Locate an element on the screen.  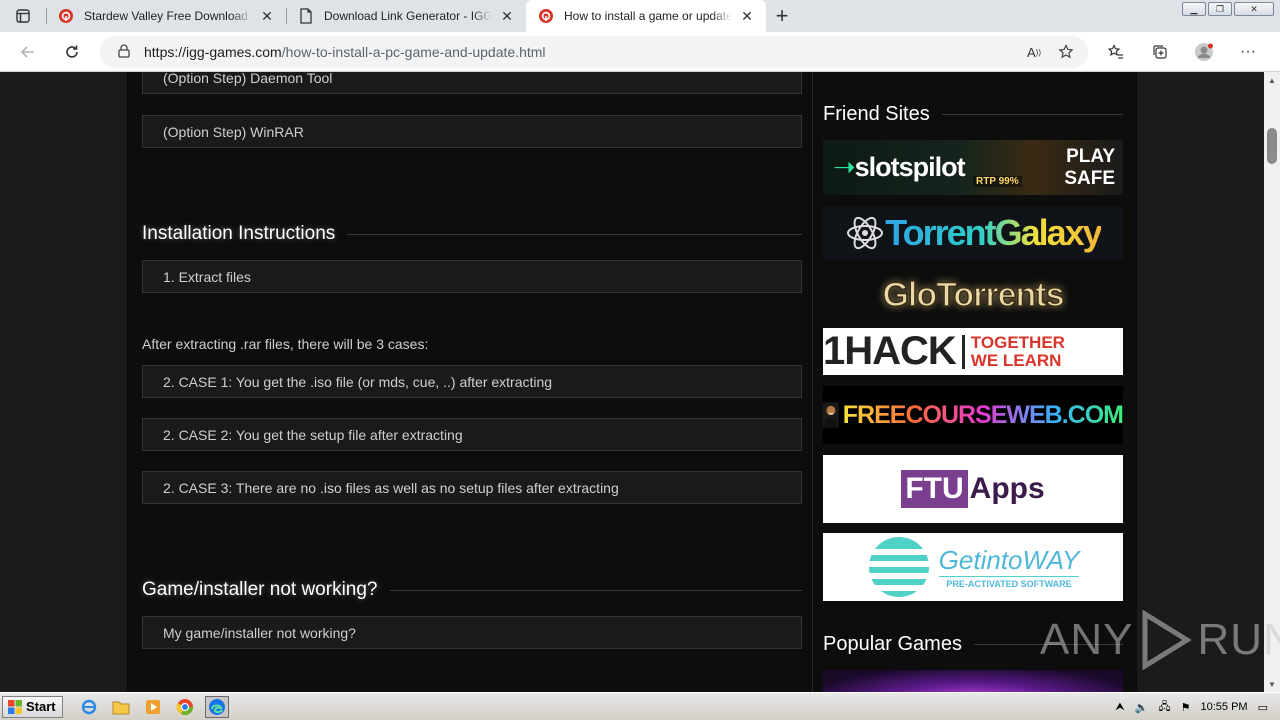
tray-clock: 10:55 PM is located at coordinates (1224, 707).